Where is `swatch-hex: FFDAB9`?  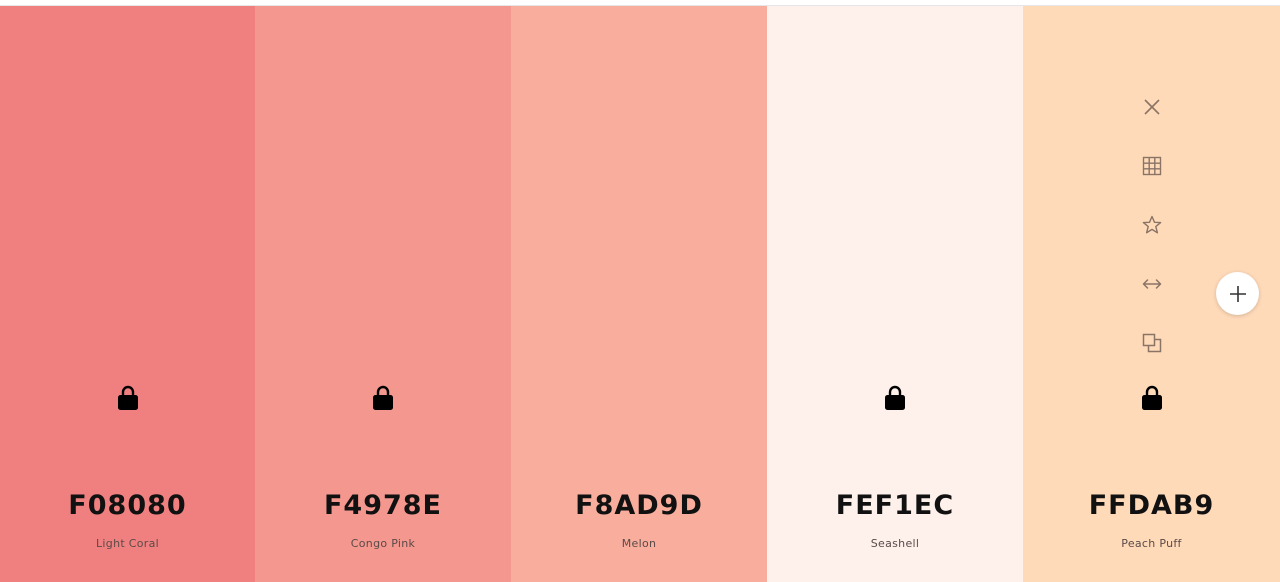
swatch-hex: FFDAB9 is located at coordinates (1151, 505).